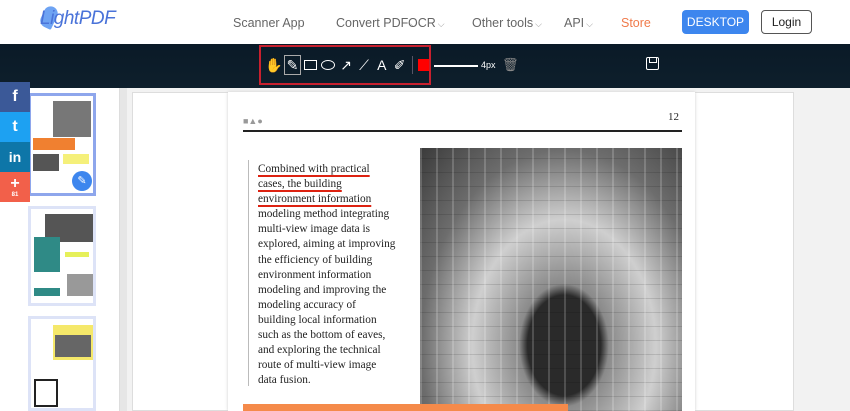  What do you see at coordinates (786, 22) in the screenshot?
I see `login-button: Login` at bounding box center [786, 22].